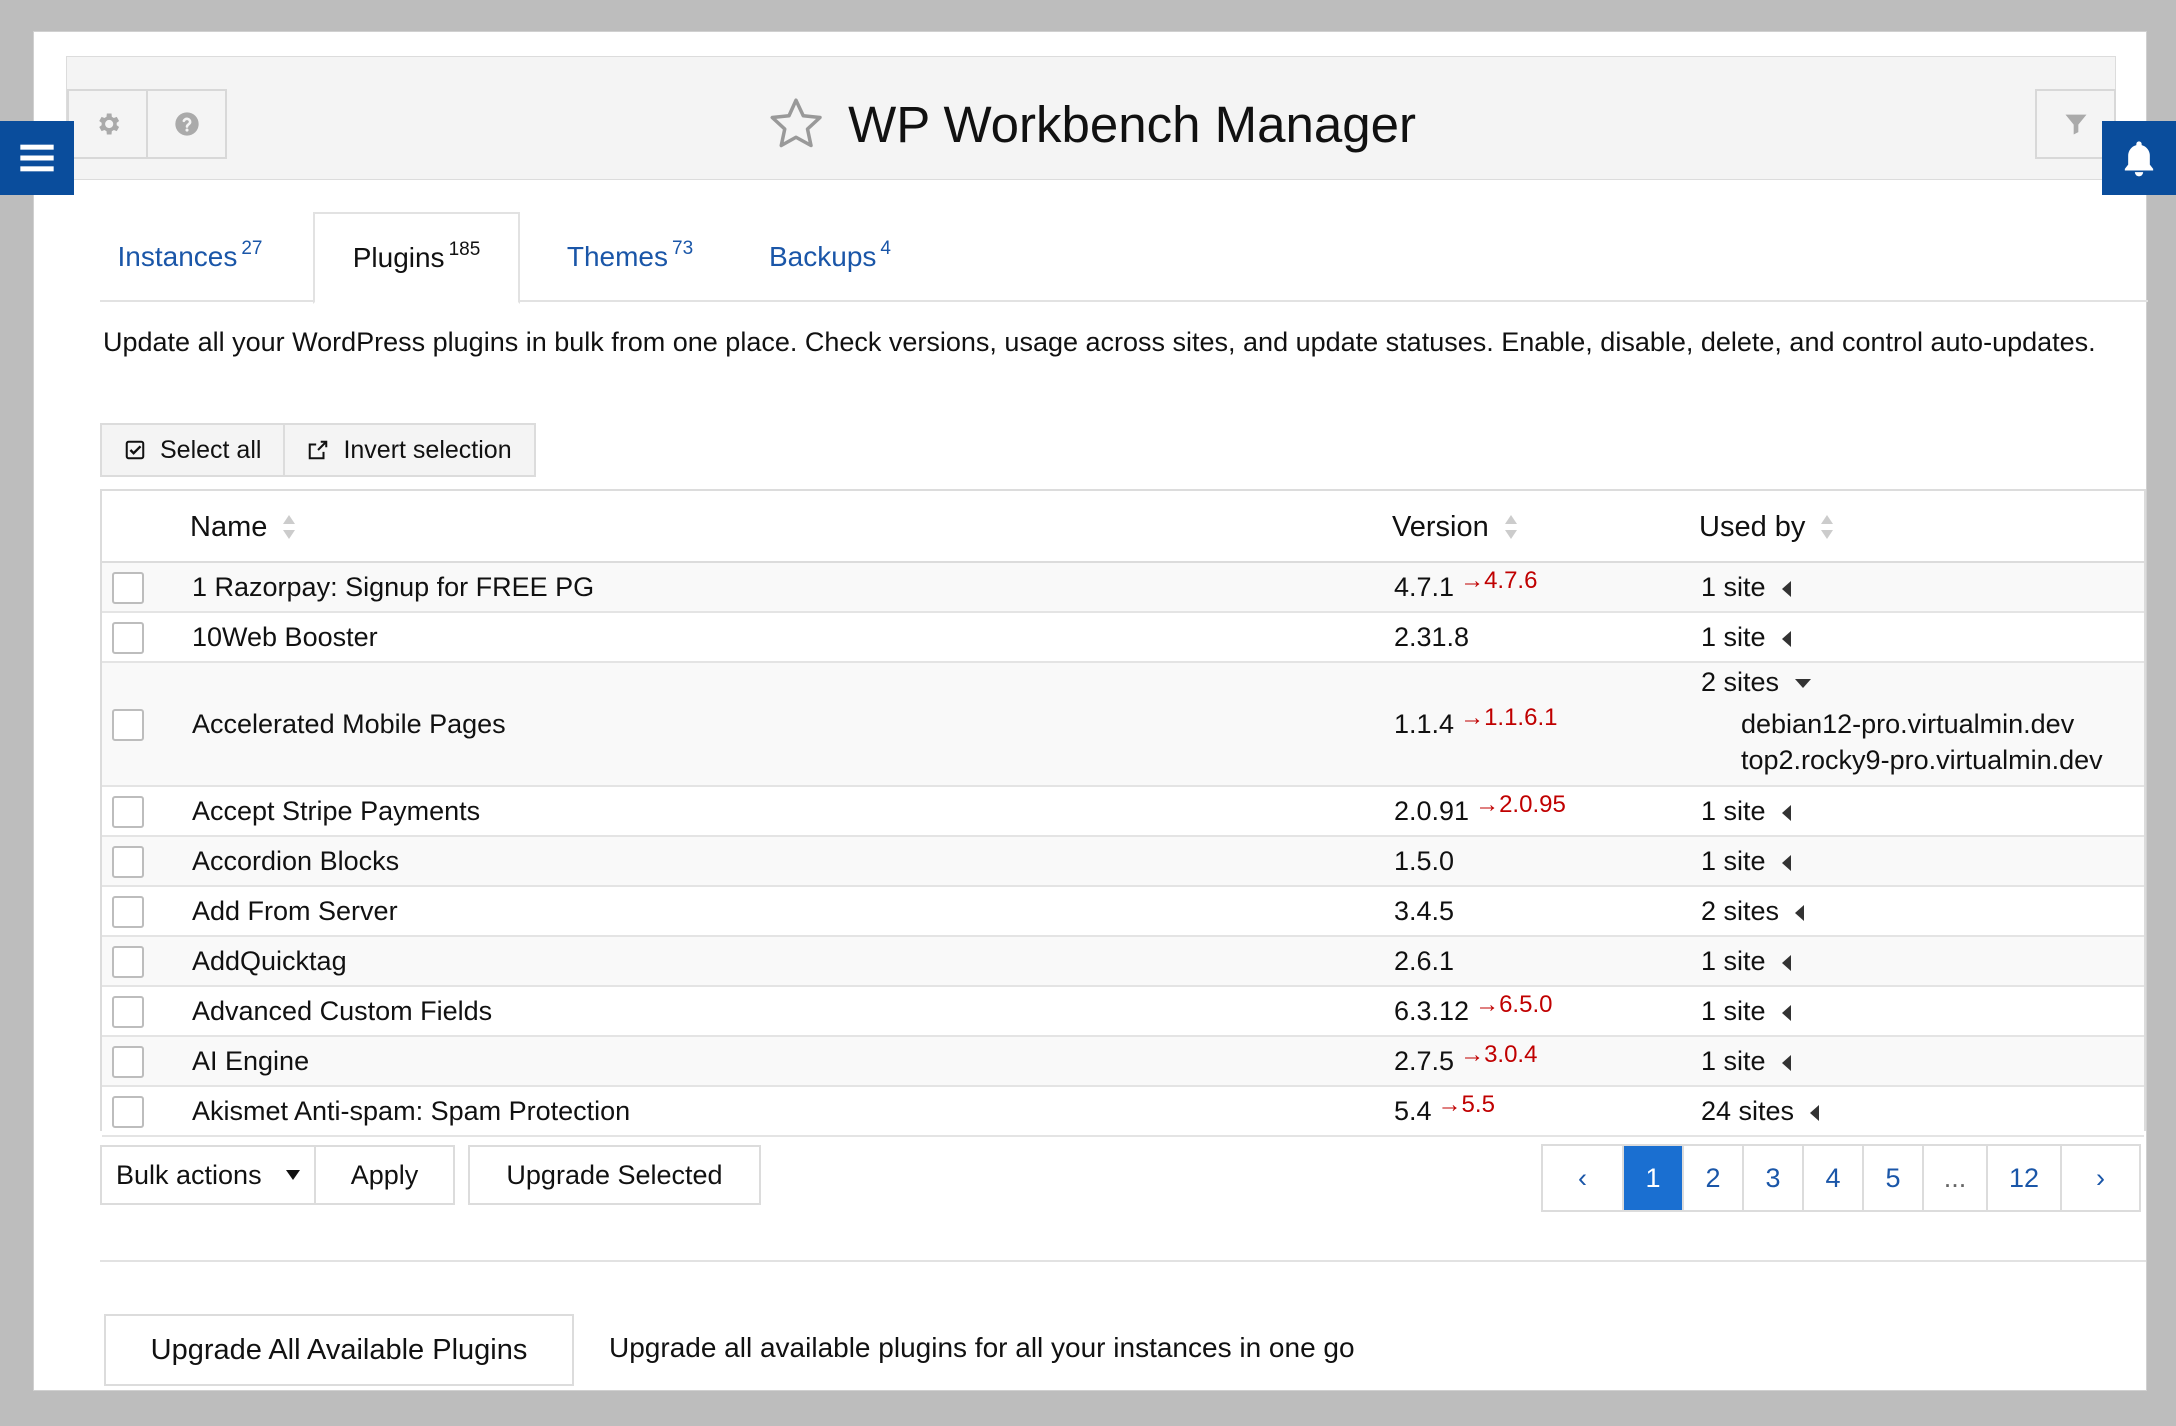 Image resolution: width=2176 pixels, height=1426 pixels. Describe the element at coordinates (269, 961) in the screenshot. I see `plugin-name: AddQuicktag` at that location.